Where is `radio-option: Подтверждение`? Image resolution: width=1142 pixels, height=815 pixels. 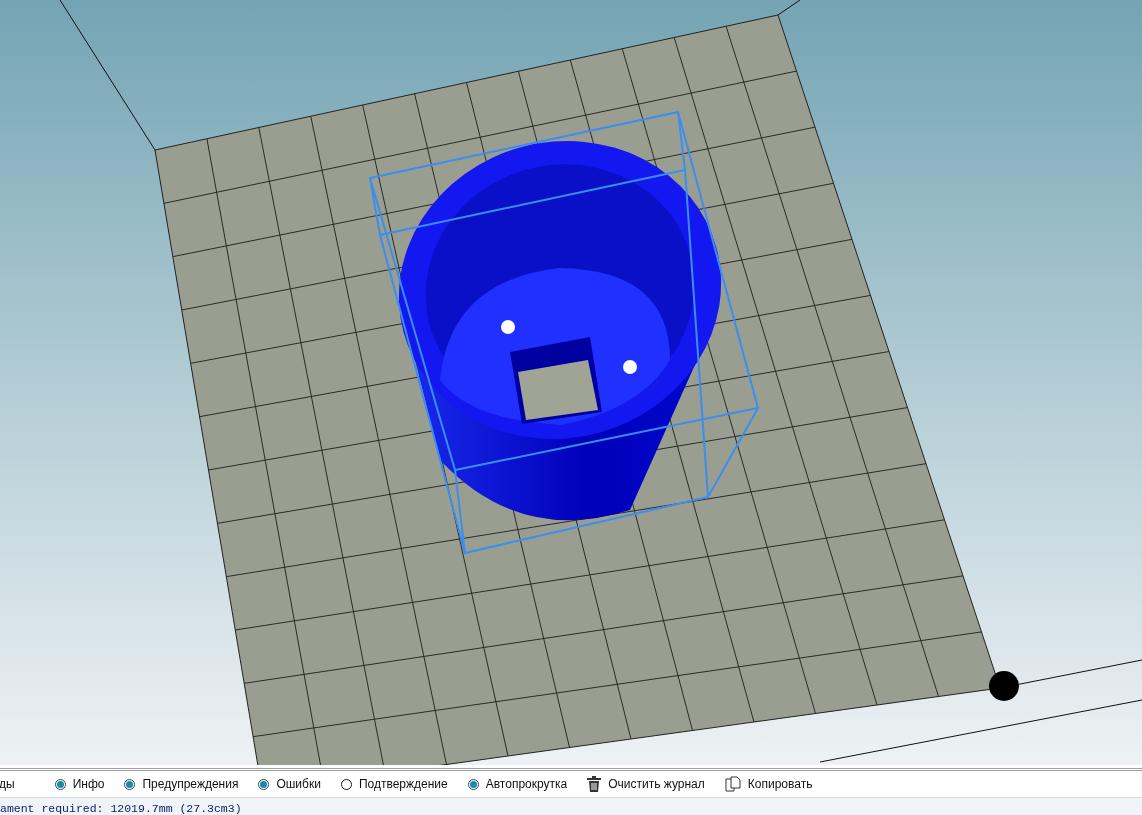 radio-option: Подтверждение is located at coordinates (394, 784).